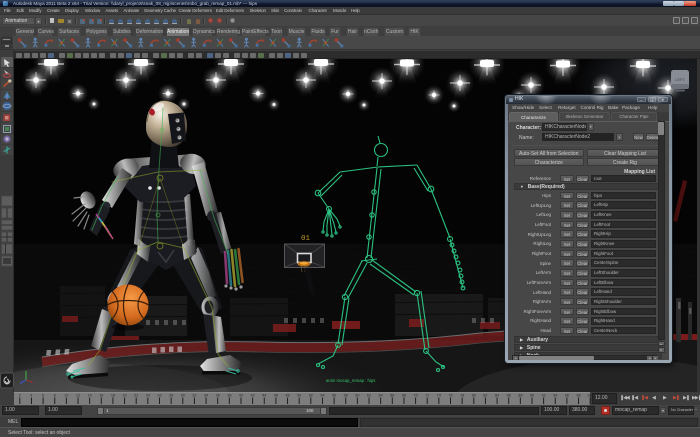  What do you see at coordinates (43, 396) in the screenshot?
I see `svg-text: 6` at bounding box center [43, 396].